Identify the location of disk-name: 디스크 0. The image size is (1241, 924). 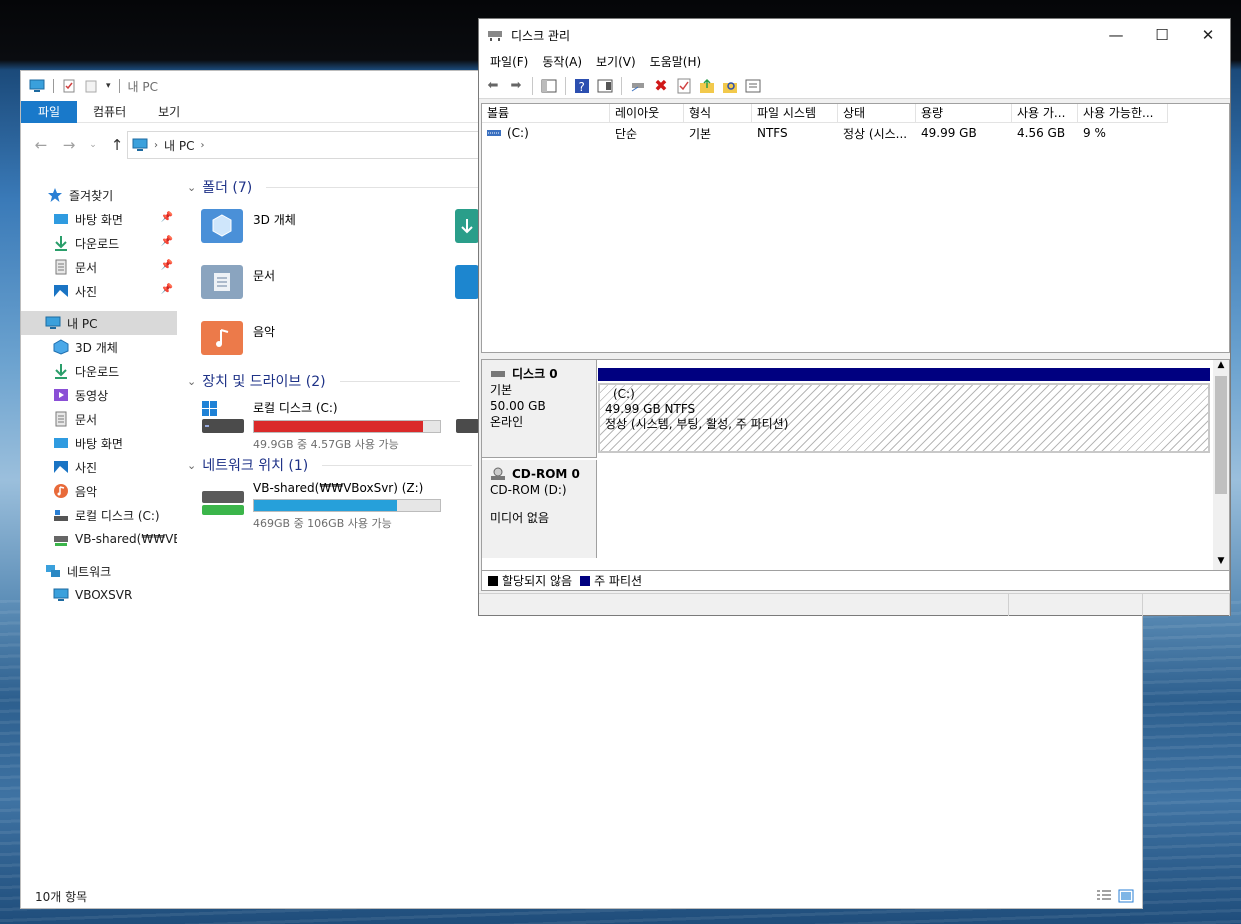
(535, 374).